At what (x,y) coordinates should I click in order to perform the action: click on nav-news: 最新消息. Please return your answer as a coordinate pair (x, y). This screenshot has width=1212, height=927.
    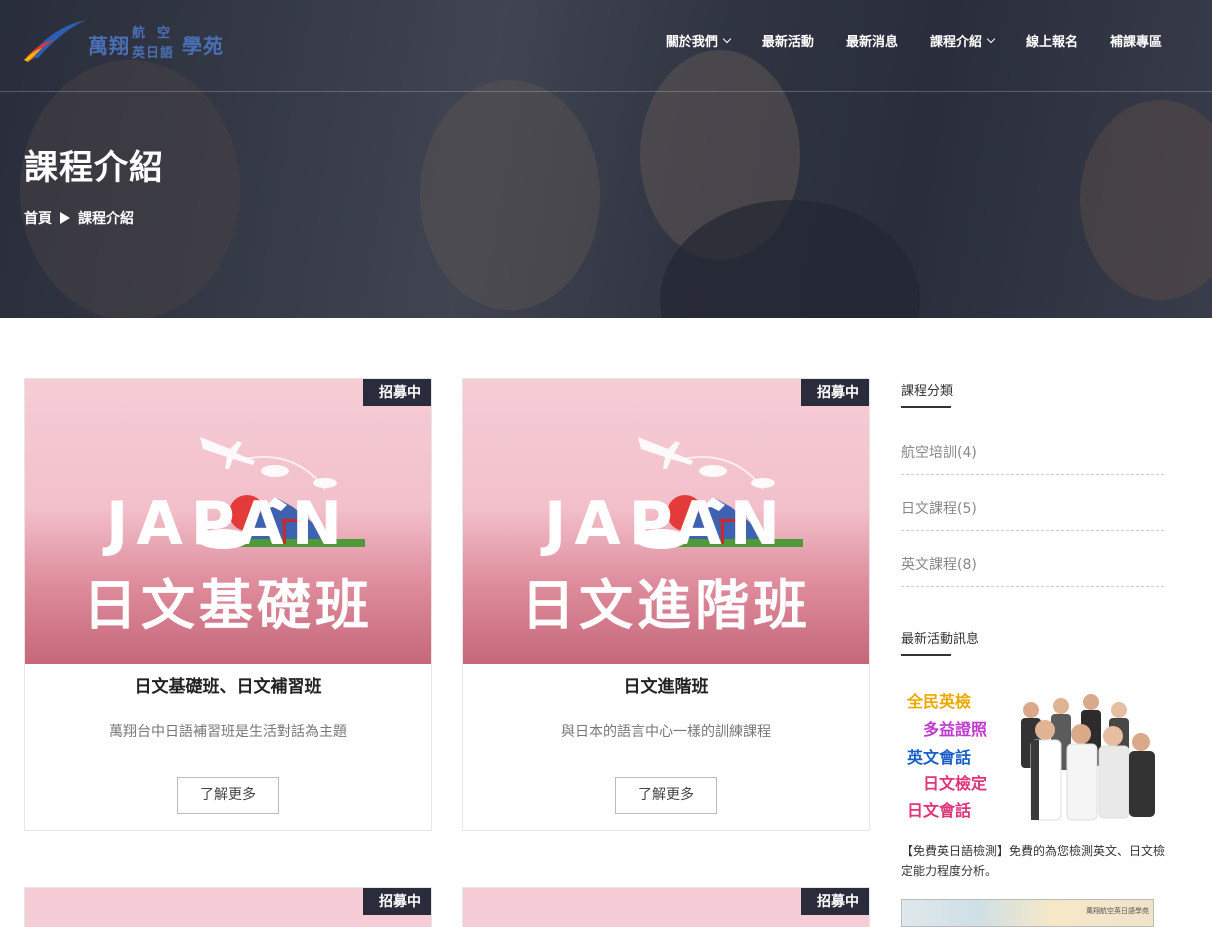
    Looking at the image, I should click on (872, 40).